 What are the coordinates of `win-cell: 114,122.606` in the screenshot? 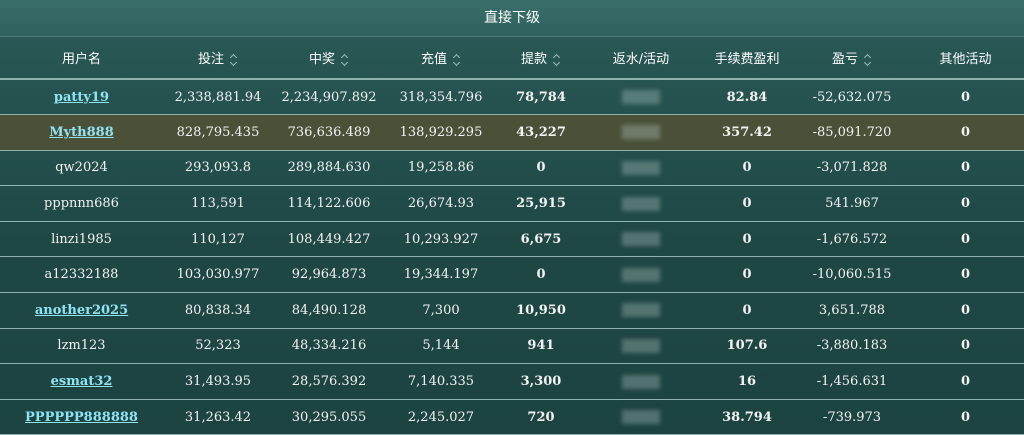 It's located at (329, 204).